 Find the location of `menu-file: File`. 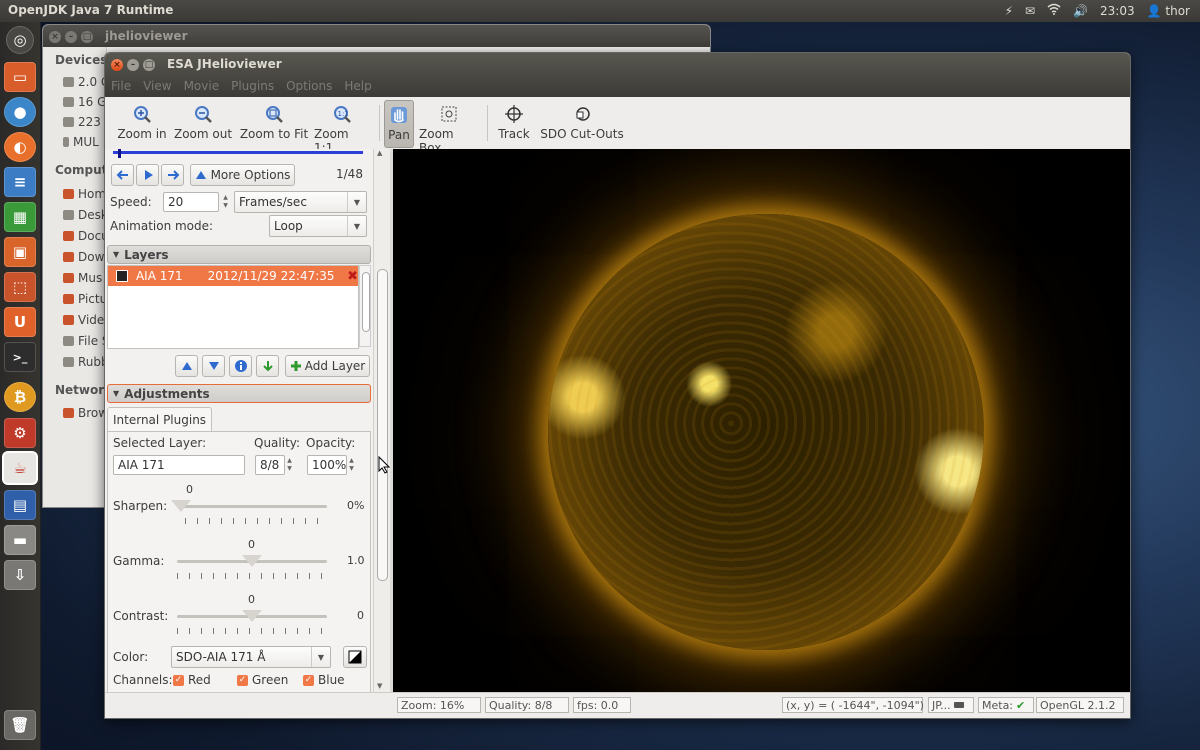

menu-file: File is located at coordinates (121, 86).